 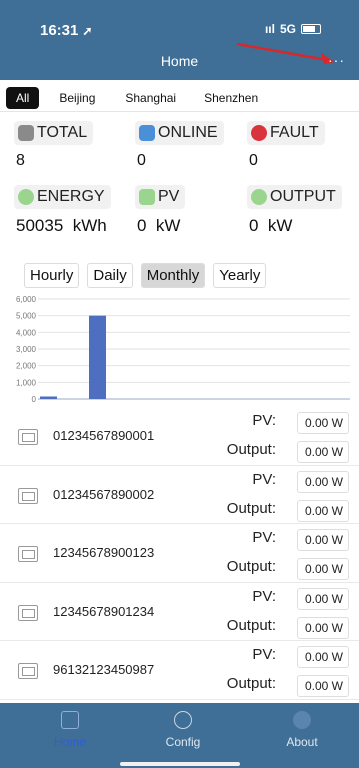 What do you see at coordinates (104, 669) in the screenshot?
I see `device-id: 96132123450987` at bounding box center [104, 669].